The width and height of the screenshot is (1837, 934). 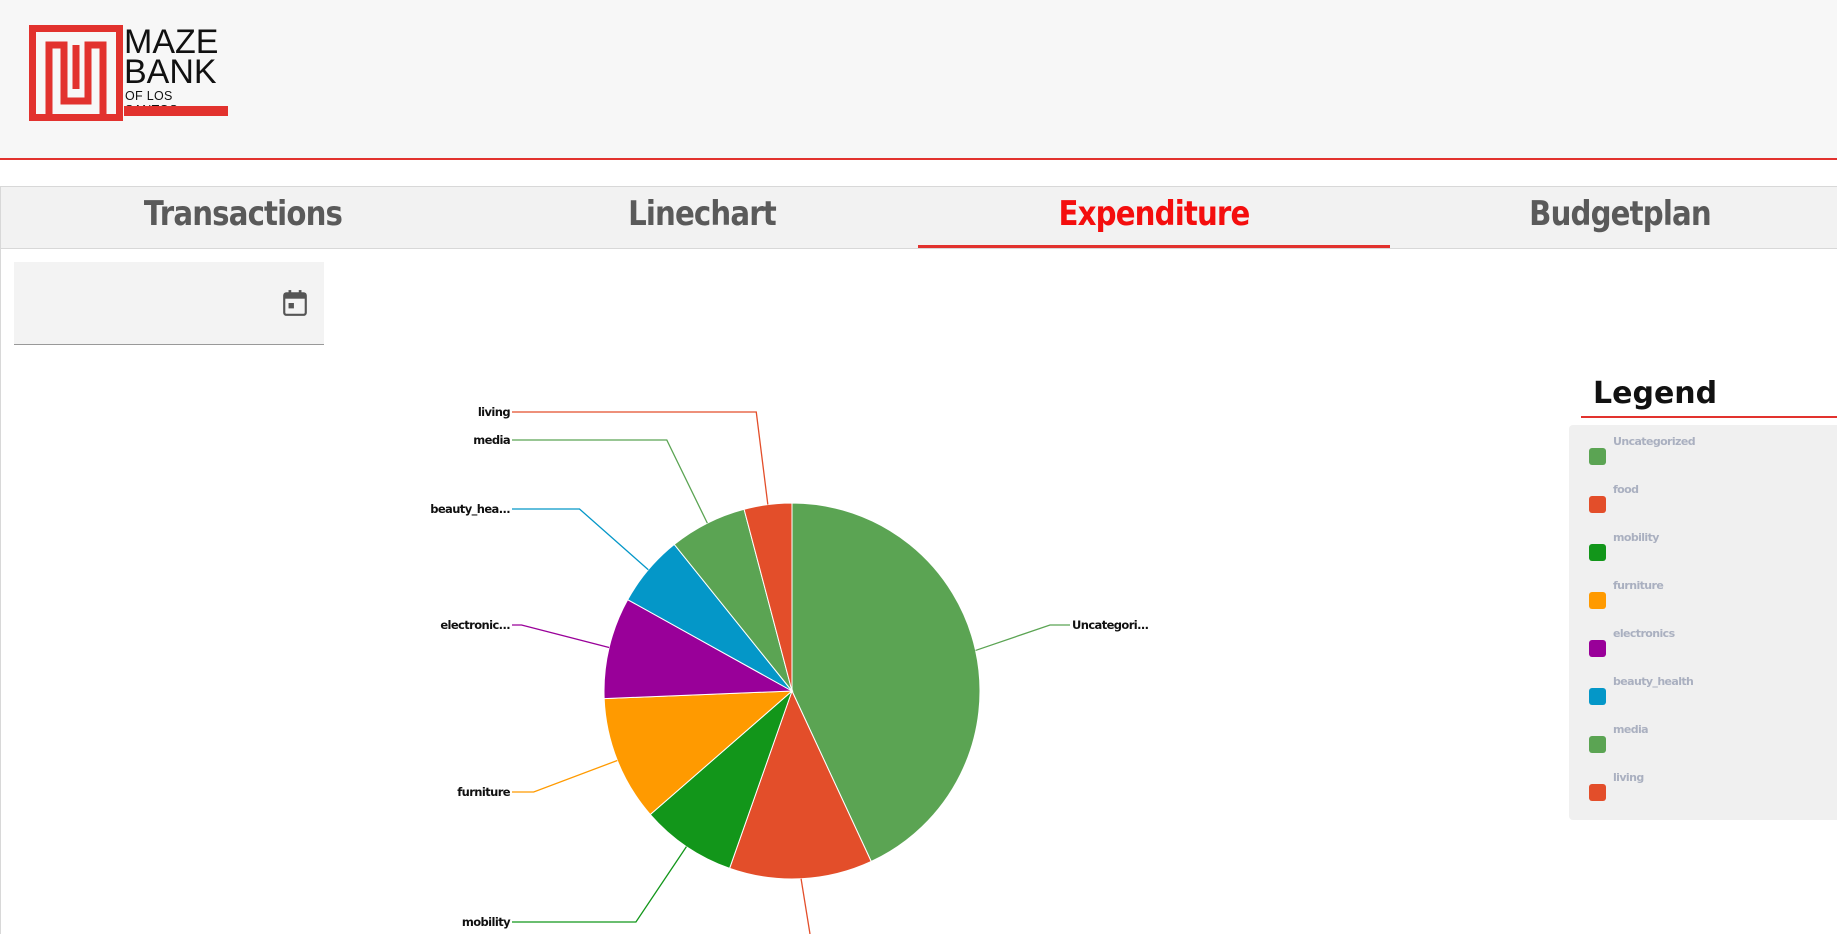 What do you see at coordinates (1655, 393) in the screenshot?
I see `legend-title: Legend` at bounding box center [1655, 393].